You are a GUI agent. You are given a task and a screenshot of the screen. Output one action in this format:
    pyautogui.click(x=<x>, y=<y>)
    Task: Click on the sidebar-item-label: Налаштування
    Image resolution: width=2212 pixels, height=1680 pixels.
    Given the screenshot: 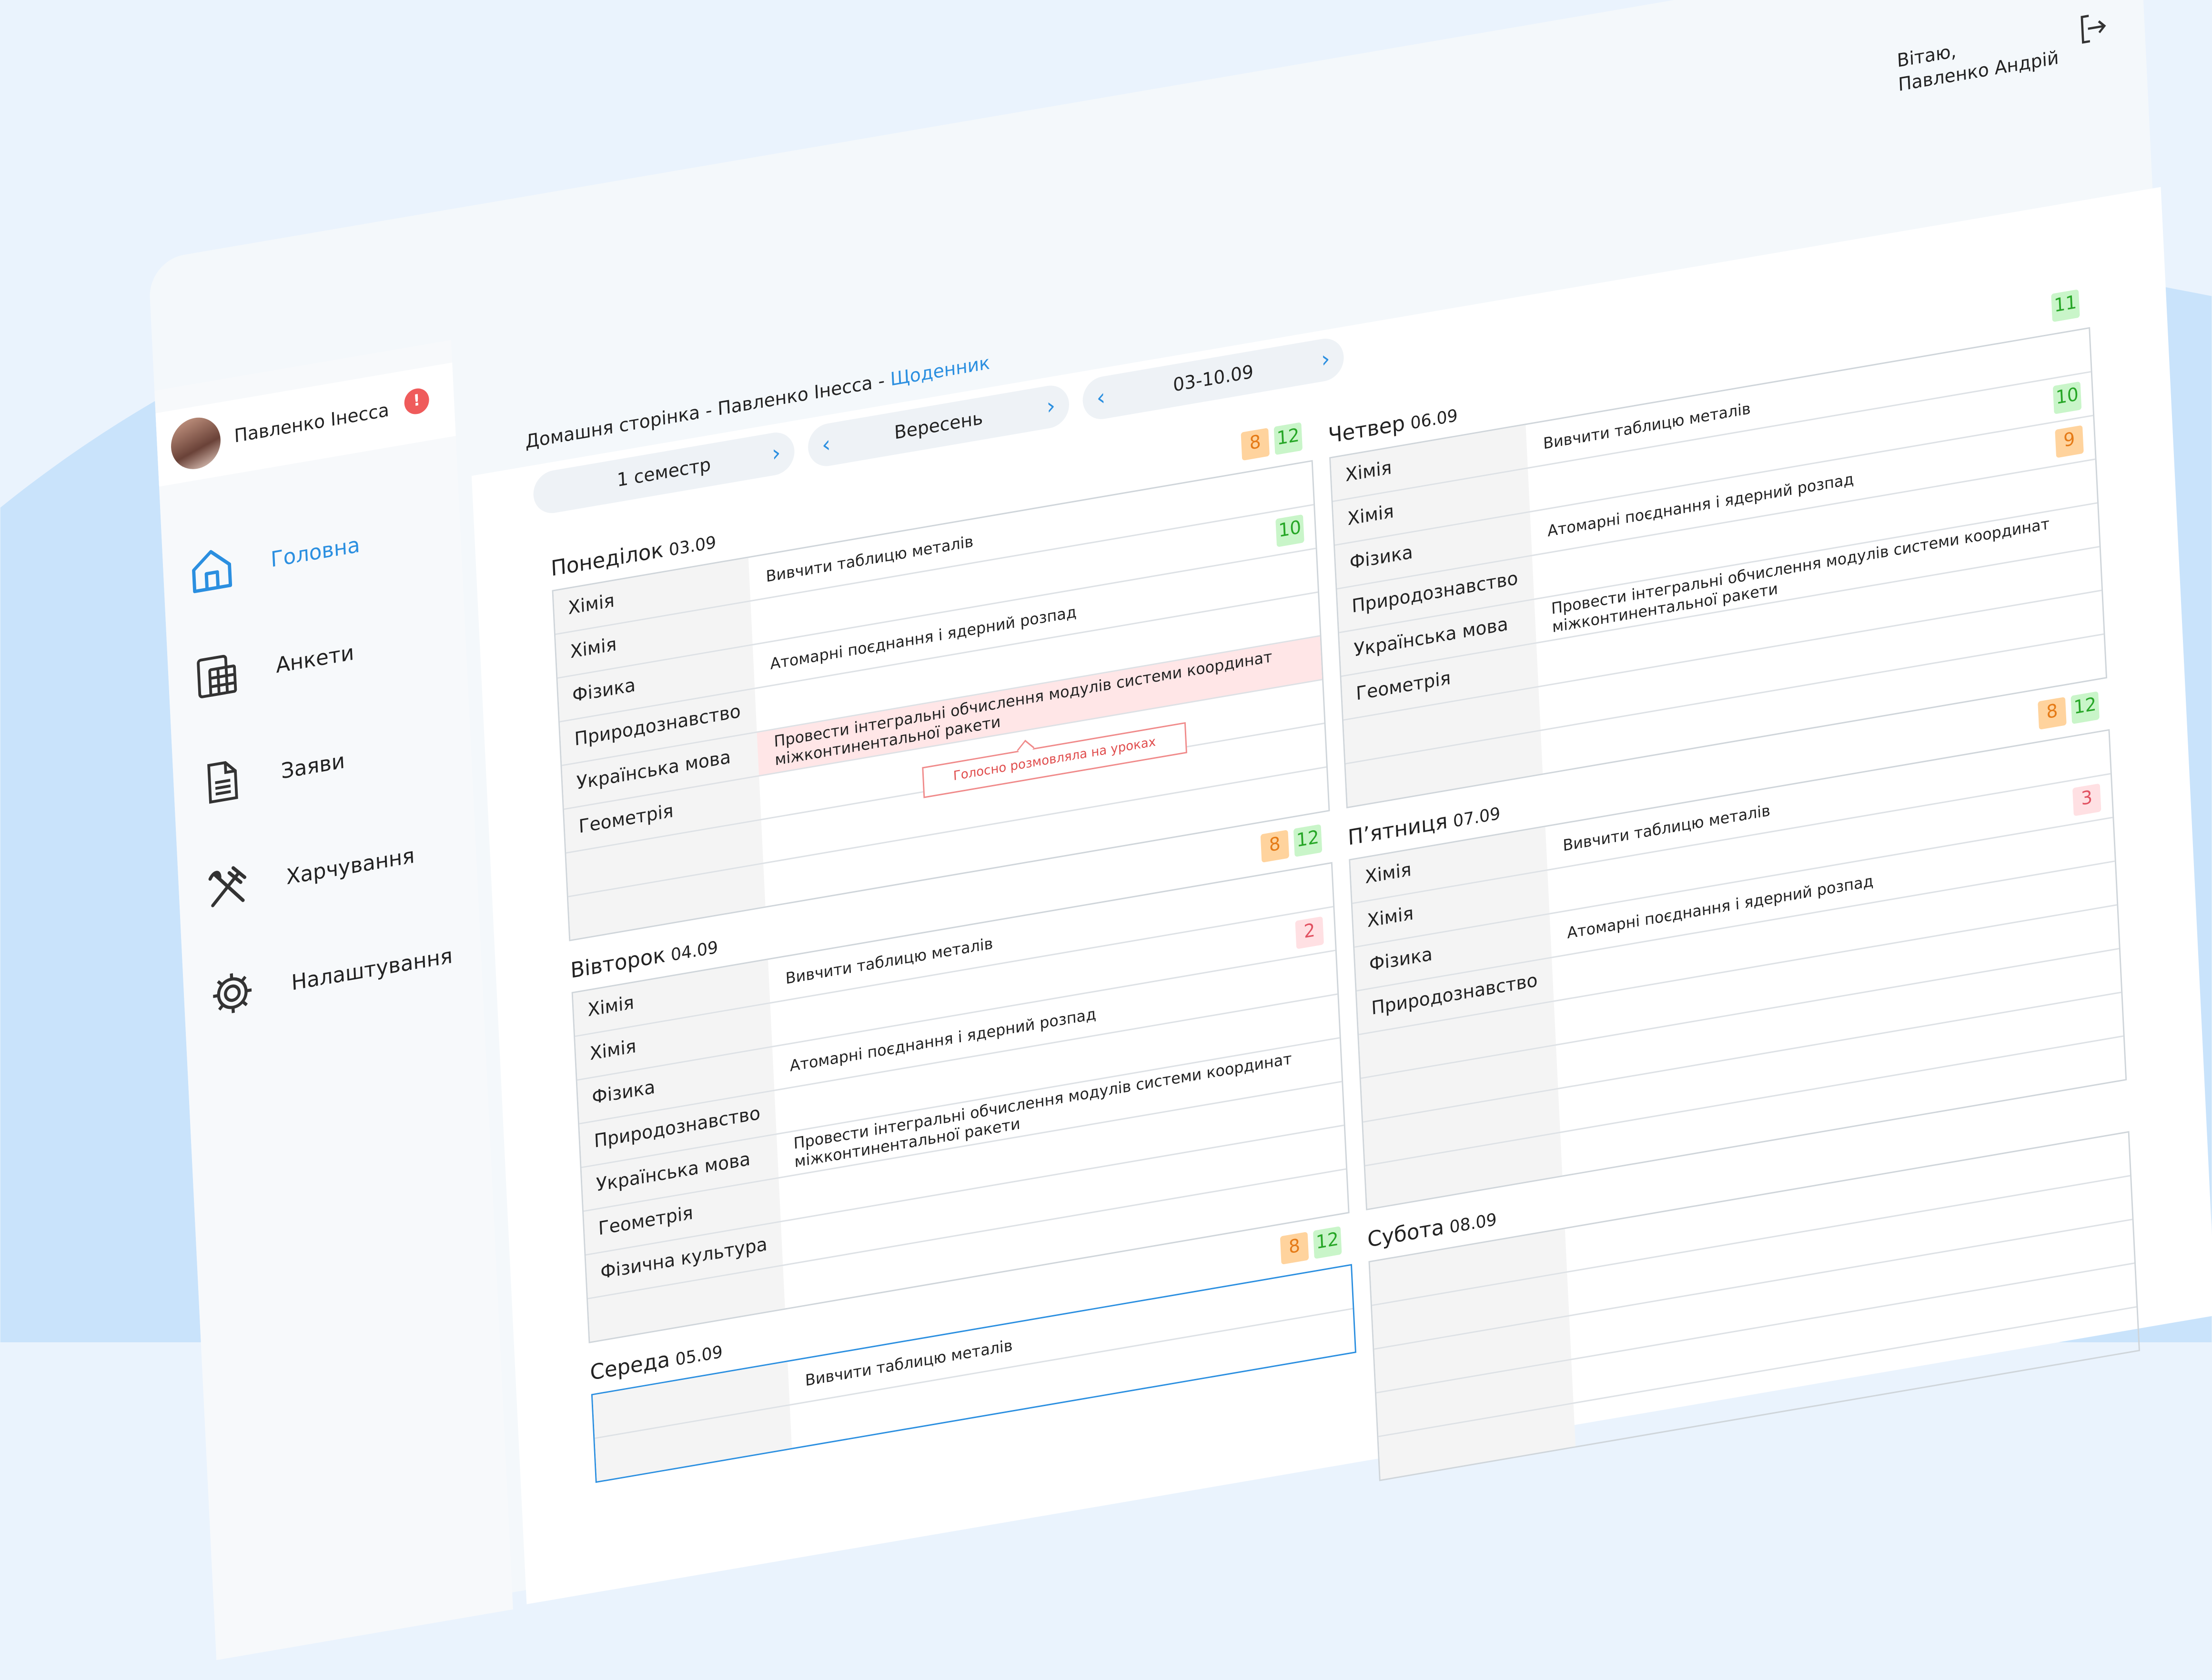 What is the action you would take?
    pyautogui.click(x=372, y=969)
    